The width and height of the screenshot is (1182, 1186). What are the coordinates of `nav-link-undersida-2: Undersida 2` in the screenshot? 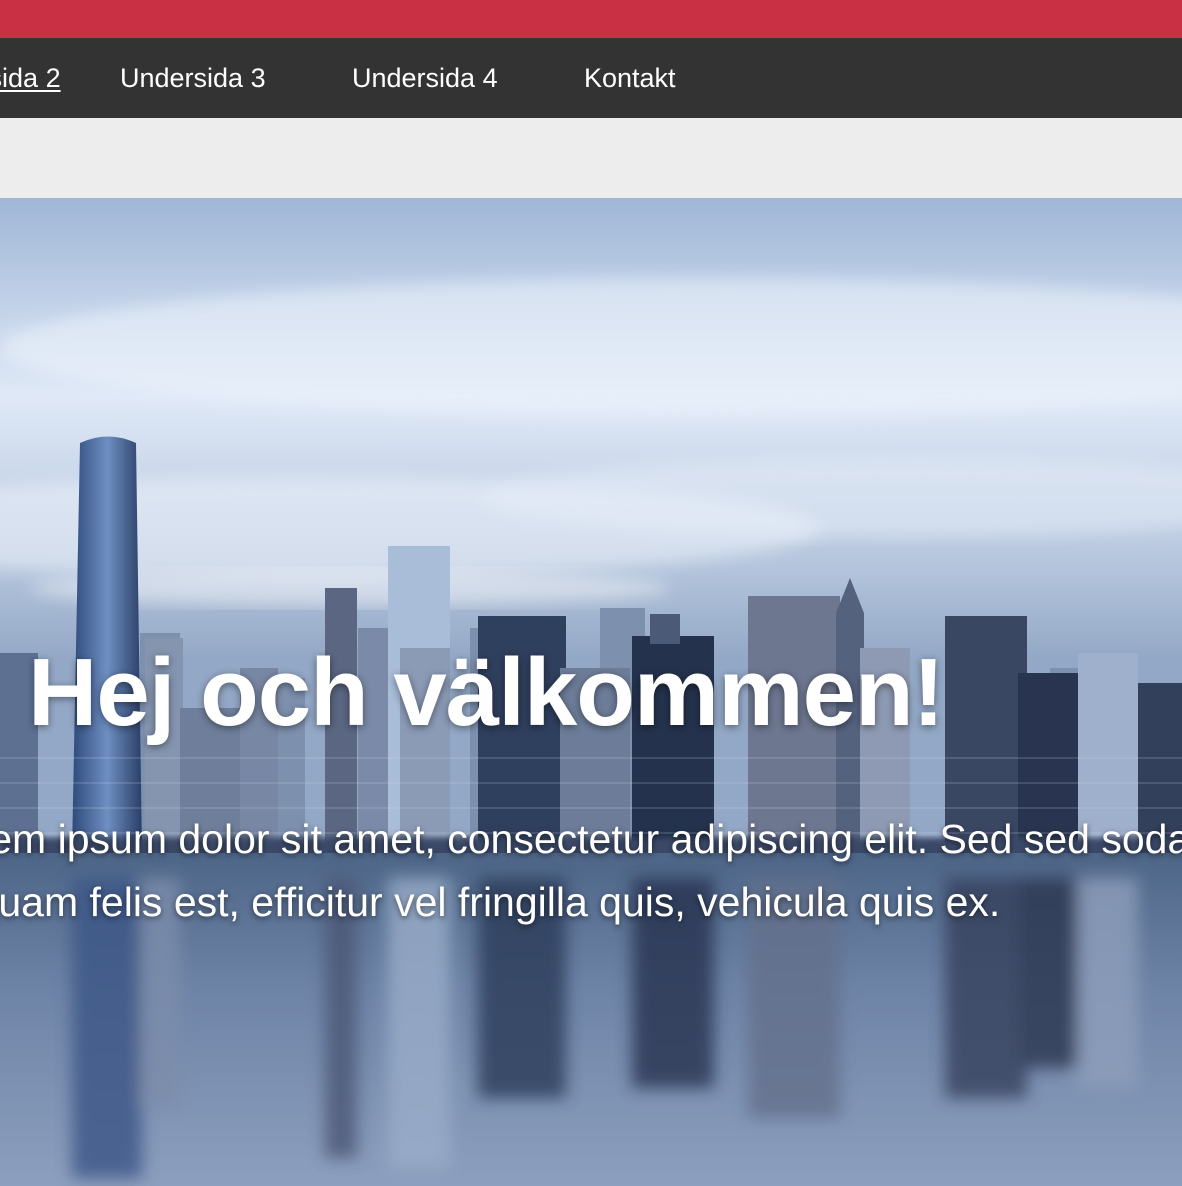 It's located at (30, 78).